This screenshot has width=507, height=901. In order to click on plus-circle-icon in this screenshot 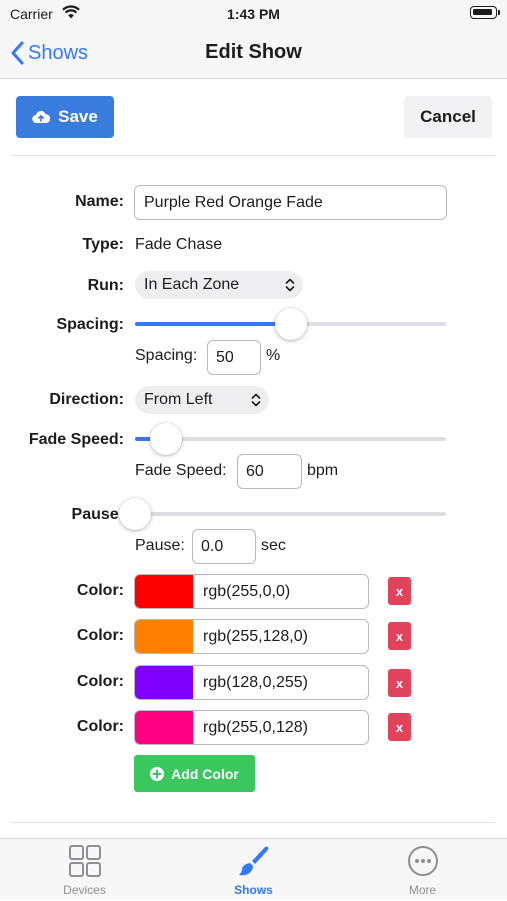, I will do `click(157, 773)`.